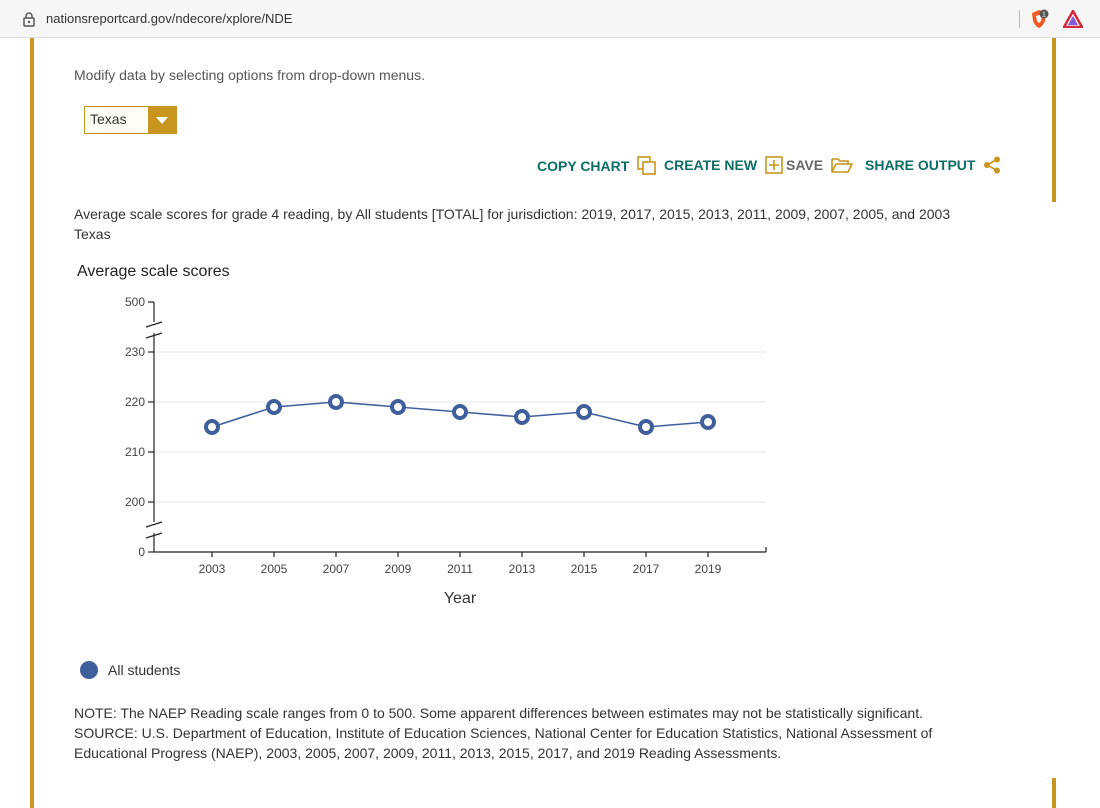  I want to click on chart-legend: All students, so click(130, 670).